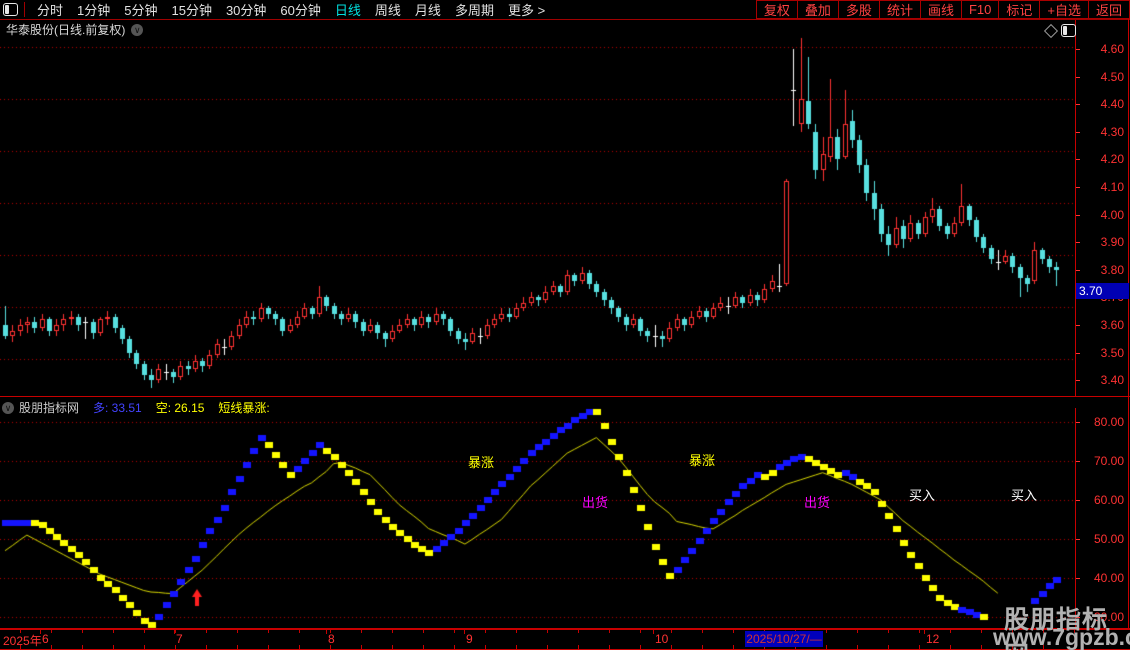 The image size is (1130, 650). What do you see at coordinates (66, 30) in the screenshot?
I see `stock-title: 华泰股份(日线.前复权)` at bounding box center [66, 30].